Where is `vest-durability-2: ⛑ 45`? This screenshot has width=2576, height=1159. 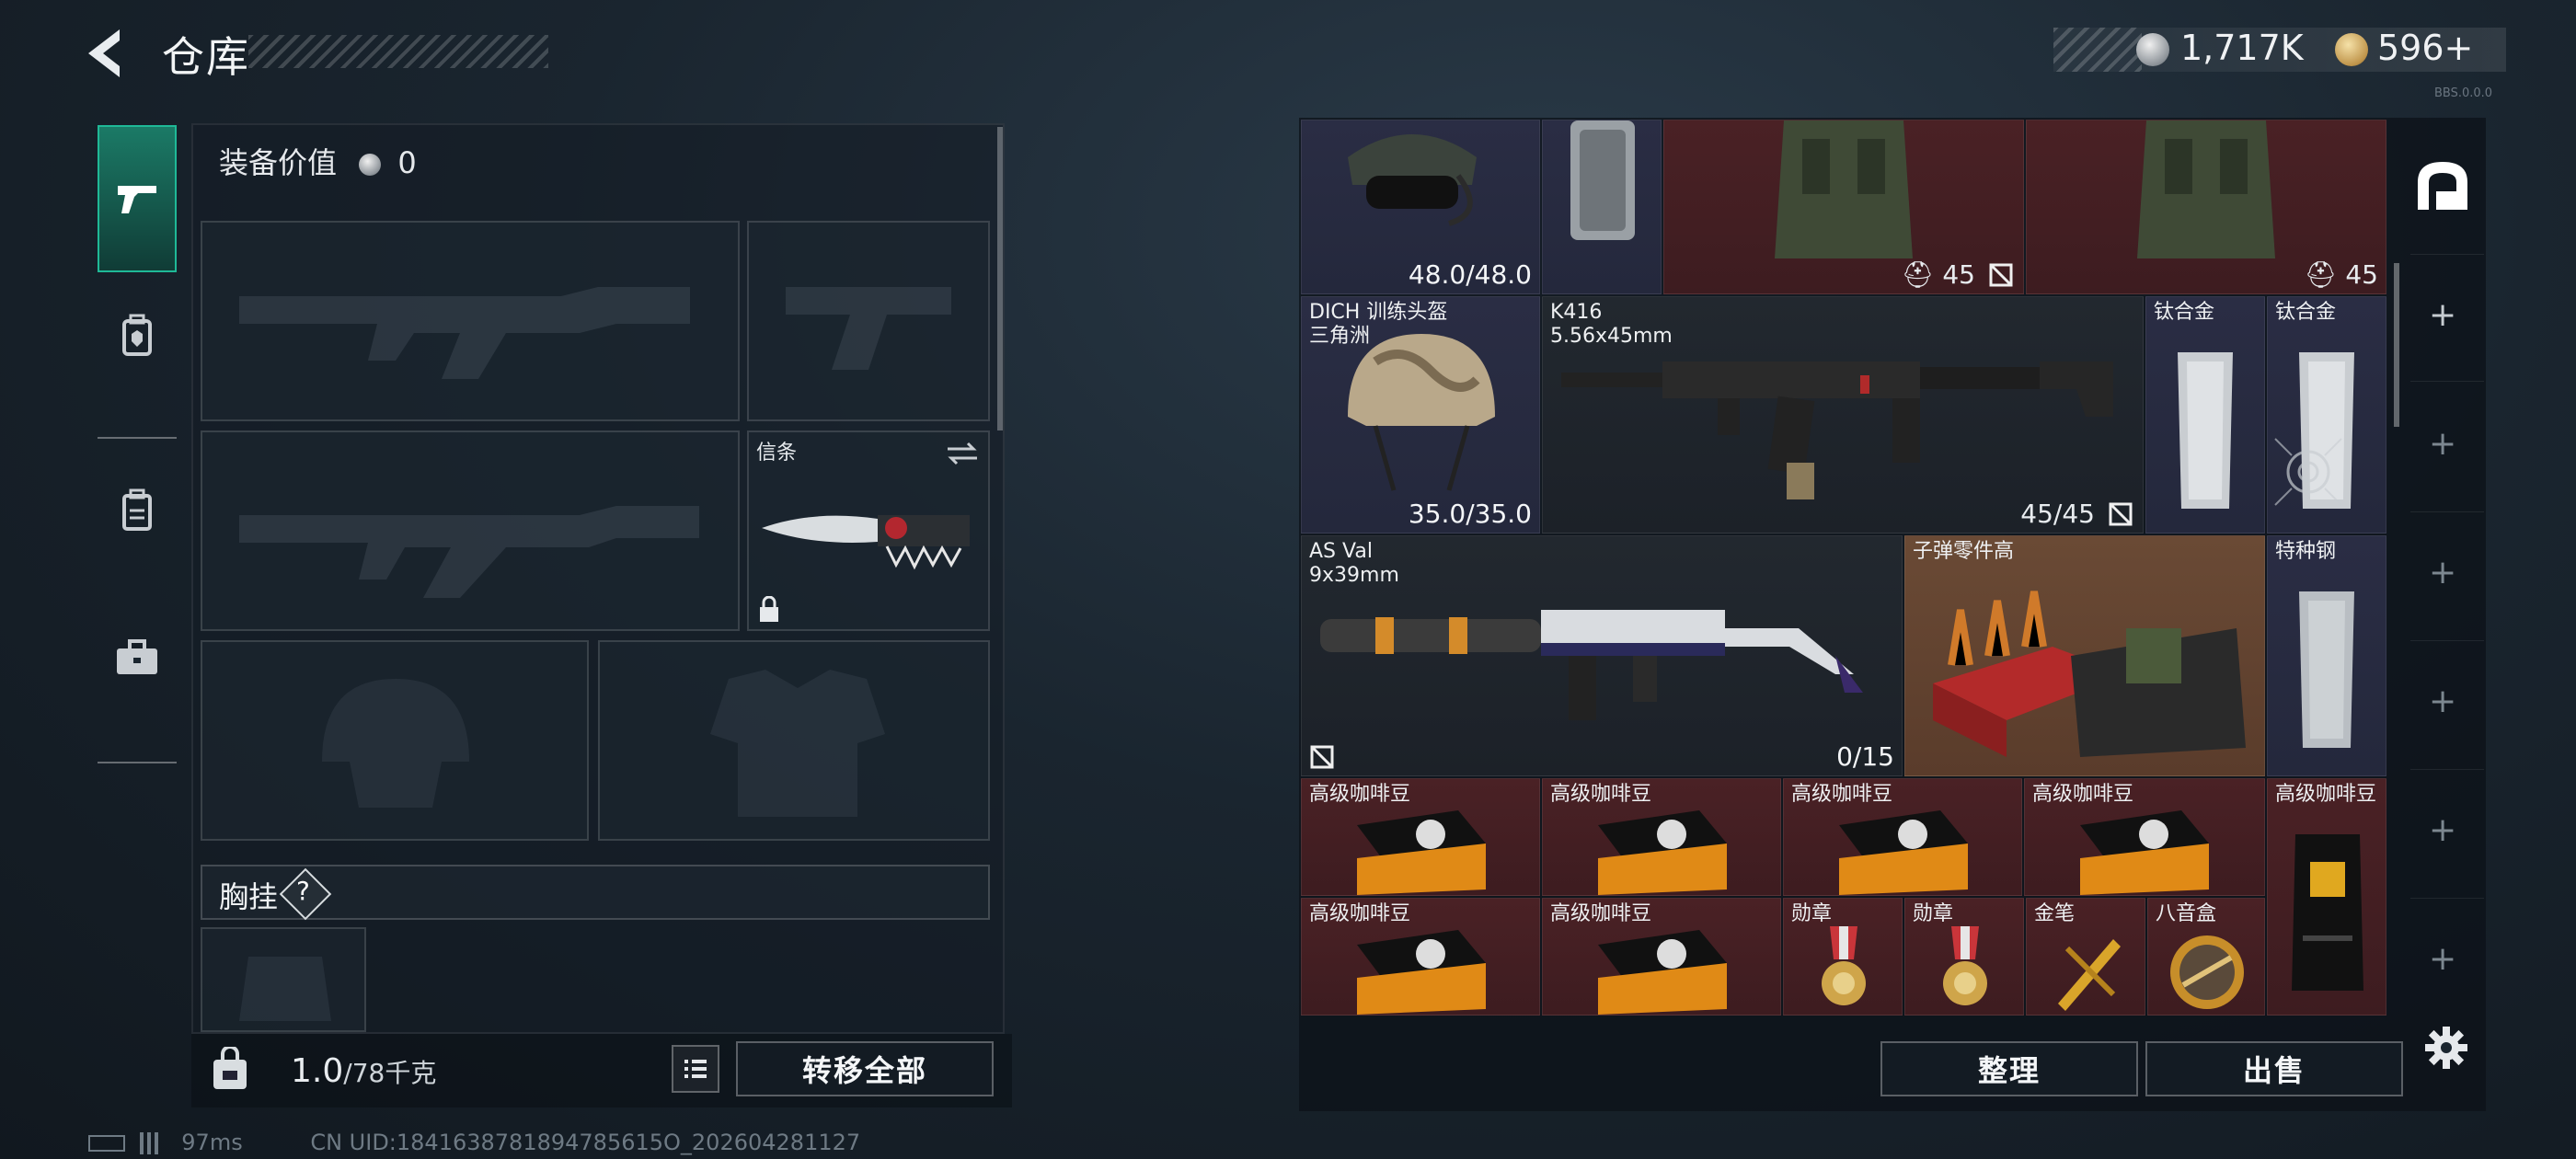
vest-durability-2: ⛑ 45 is located at coordinates (2341, 274).